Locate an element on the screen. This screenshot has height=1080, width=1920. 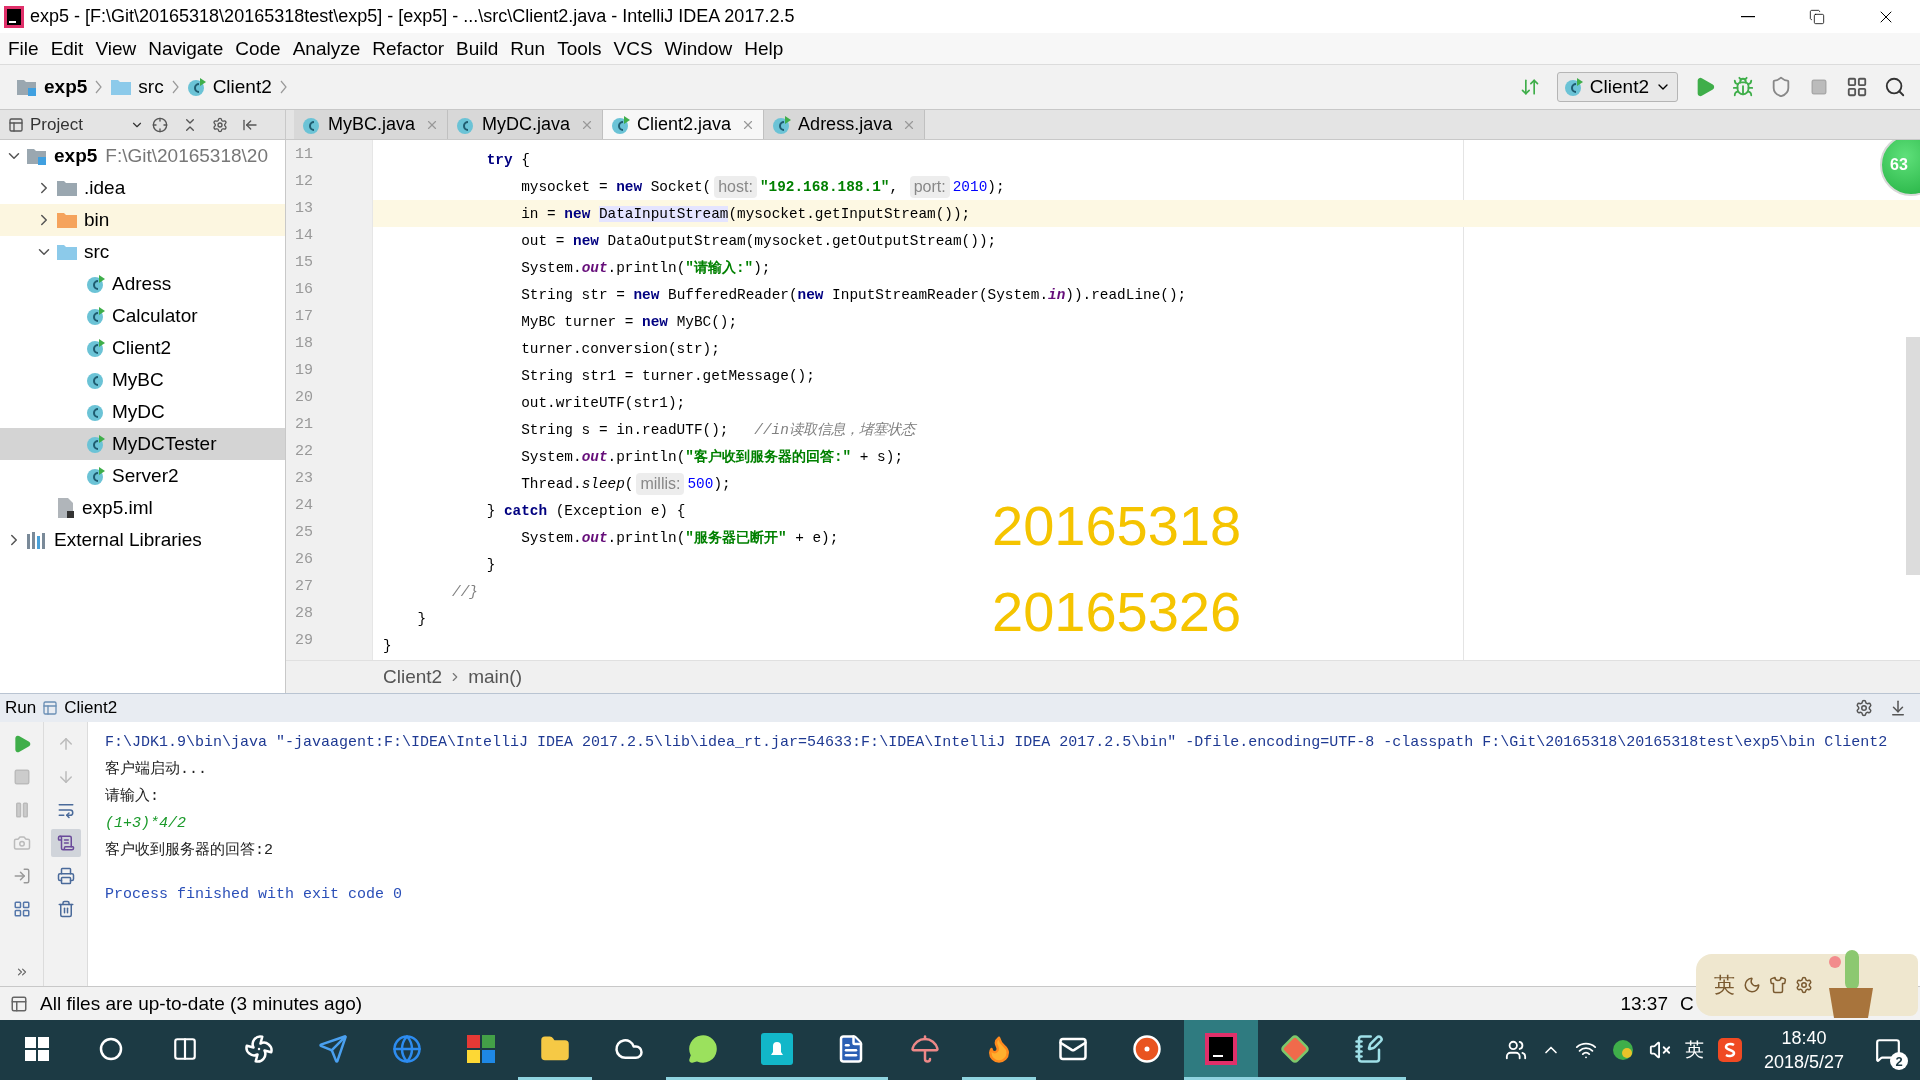
tree-item: exp5 F:\Git\20165318\20 is located at coordinates (142, 156).